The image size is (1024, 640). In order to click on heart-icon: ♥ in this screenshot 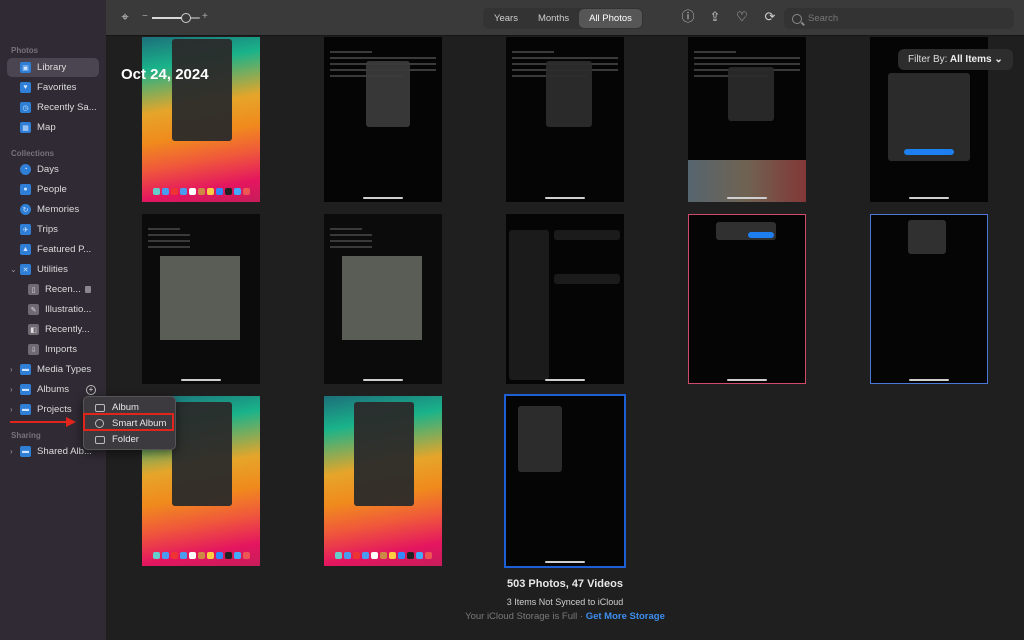, I will do `click(25, 87)`.